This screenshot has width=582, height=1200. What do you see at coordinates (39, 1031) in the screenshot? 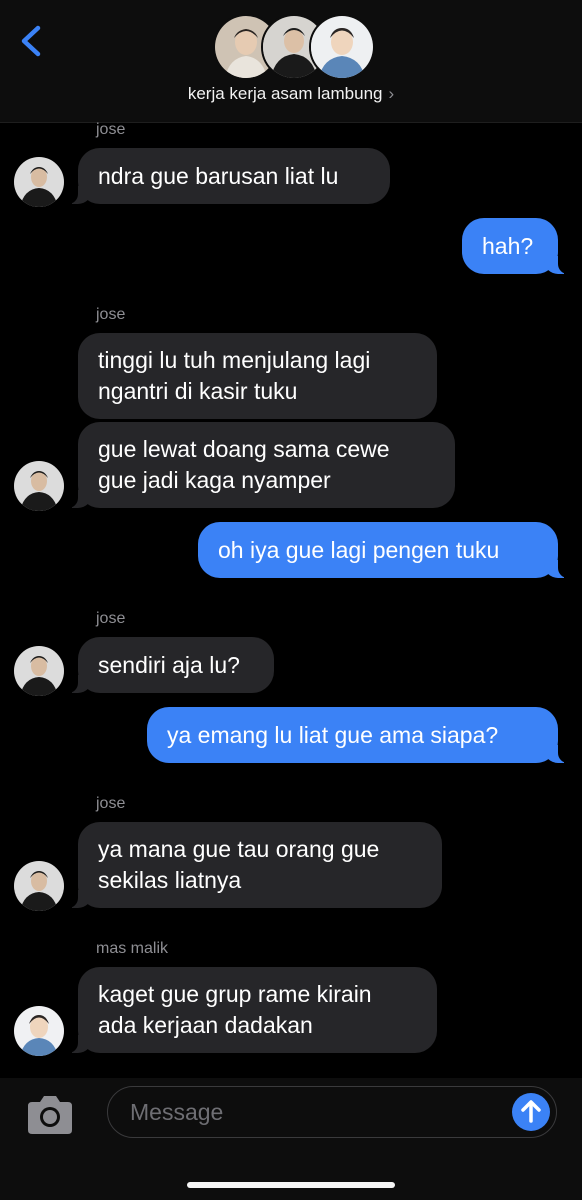
I see `avatar-mas-malik` at bounding box center [39, 1031].